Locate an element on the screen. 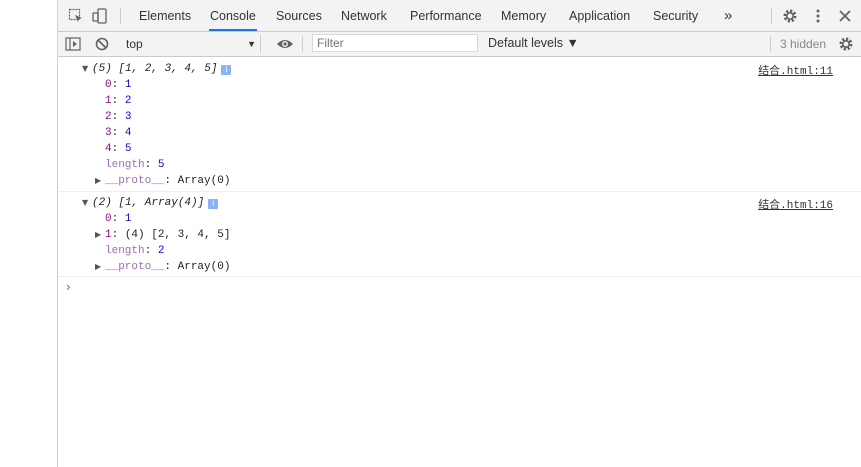  tab-performance: Performance is located at coordinates (446, 15).